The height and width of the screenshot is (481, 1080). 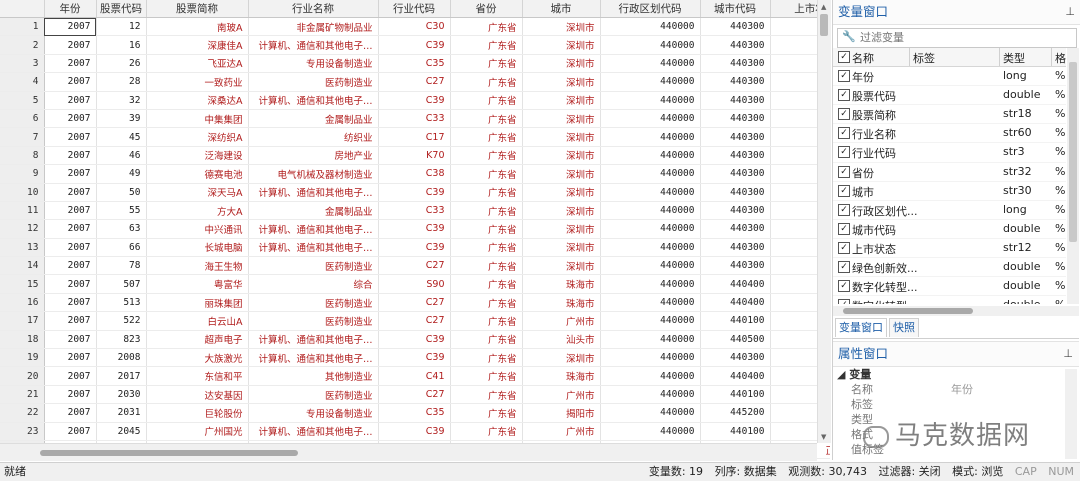 I want to click on table-cell: 南玻A, so click(x=197, y=27).